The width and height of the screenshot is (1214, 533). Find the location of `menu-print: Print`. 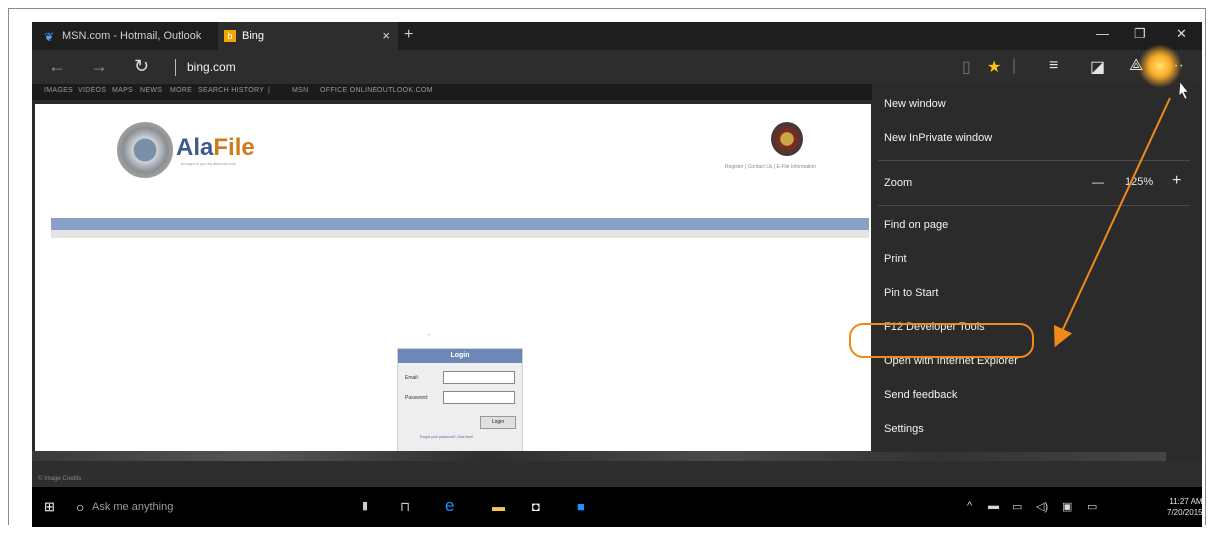

menu-print: Print is located at coordinates (895, 259).